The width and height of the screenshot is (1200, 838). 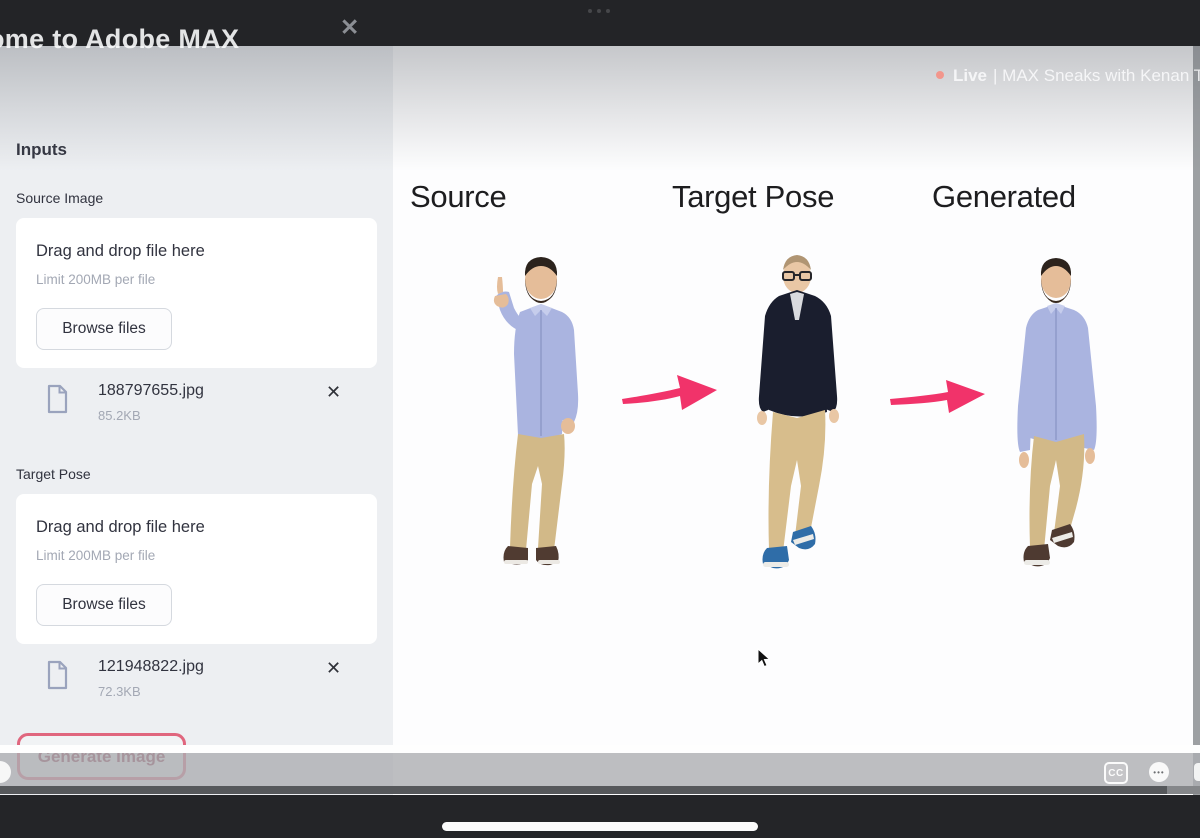 I want to click on scrollbar, so click(x=1196, y=420).